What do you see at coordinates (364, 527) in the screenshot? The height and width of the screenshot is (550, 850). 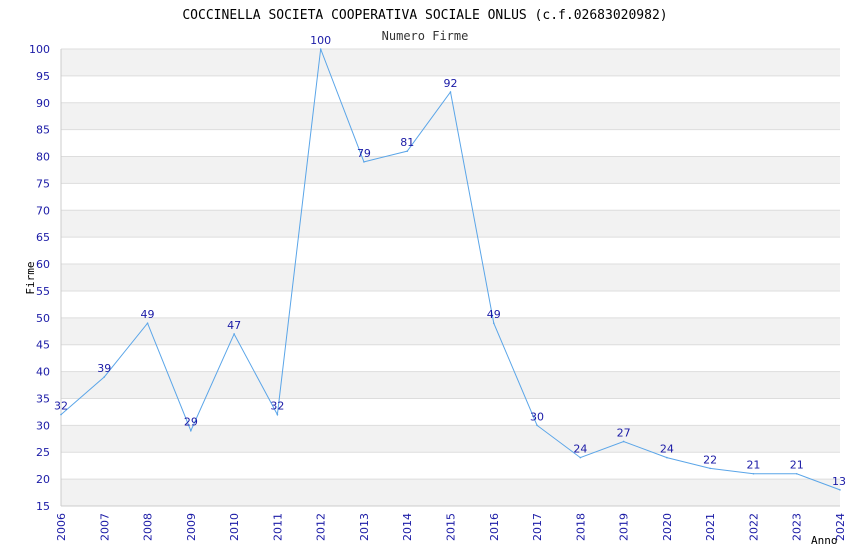 I see `x-tick-label: 2013` at bounding box center [364, 527].